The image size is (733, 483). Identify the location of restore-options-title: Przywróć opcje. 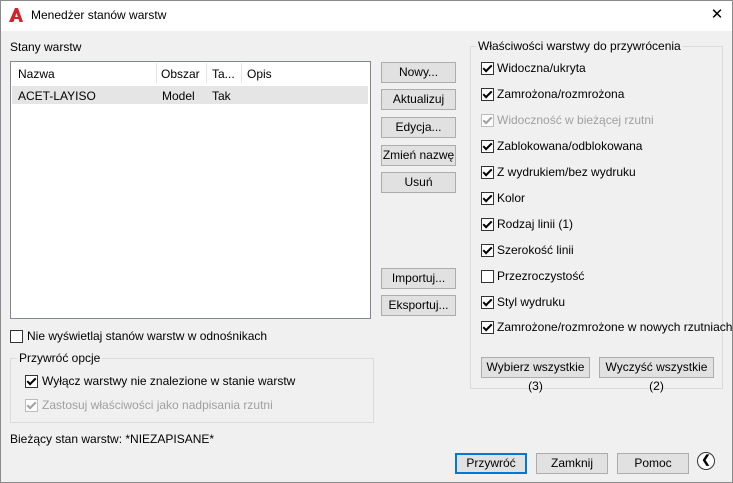
(60, 358).